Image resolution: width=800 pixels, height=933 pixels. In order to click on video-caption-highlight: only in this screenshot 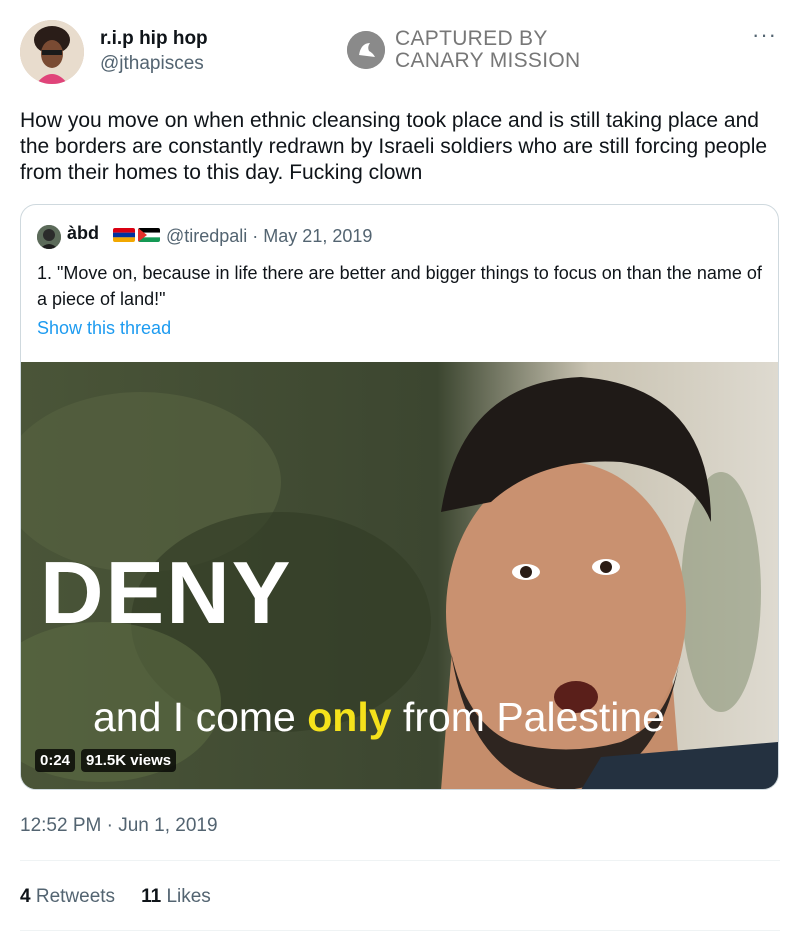, I will do `click(349, 717)`.